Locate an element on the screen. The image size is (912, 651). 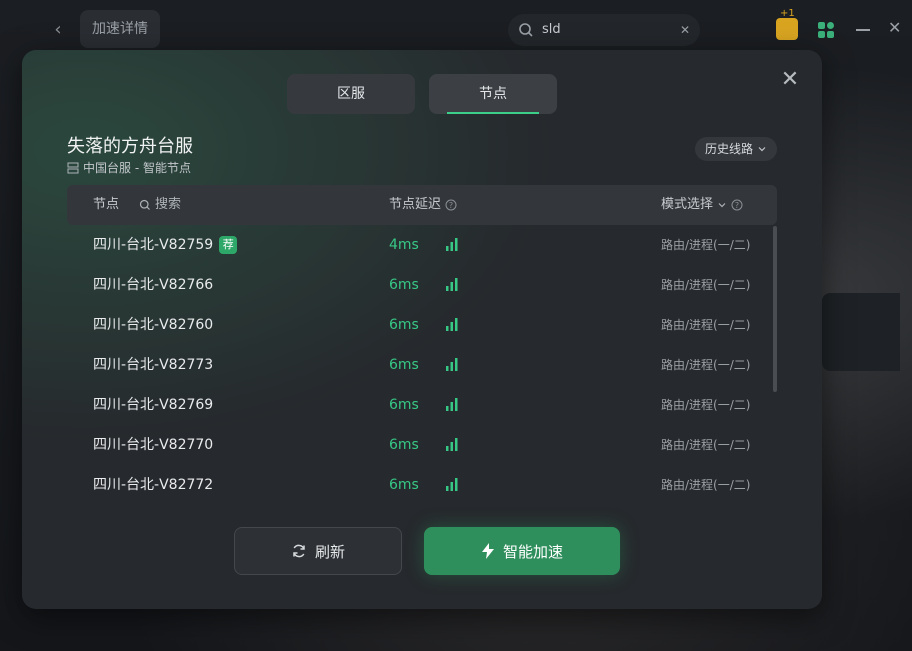
table-row: 四川-台北-V82759 荐 4ms 路由/进程(一/二) is located at coordinates (422, 245).